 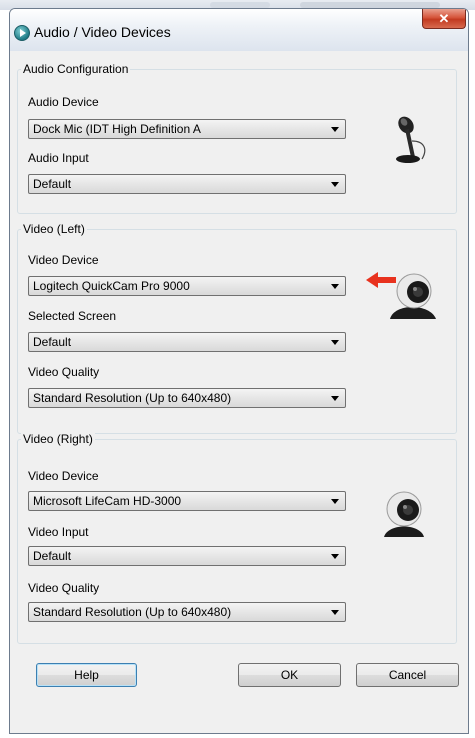 I want to click on selected-screen-value: Default, so click(x=52, y=342).